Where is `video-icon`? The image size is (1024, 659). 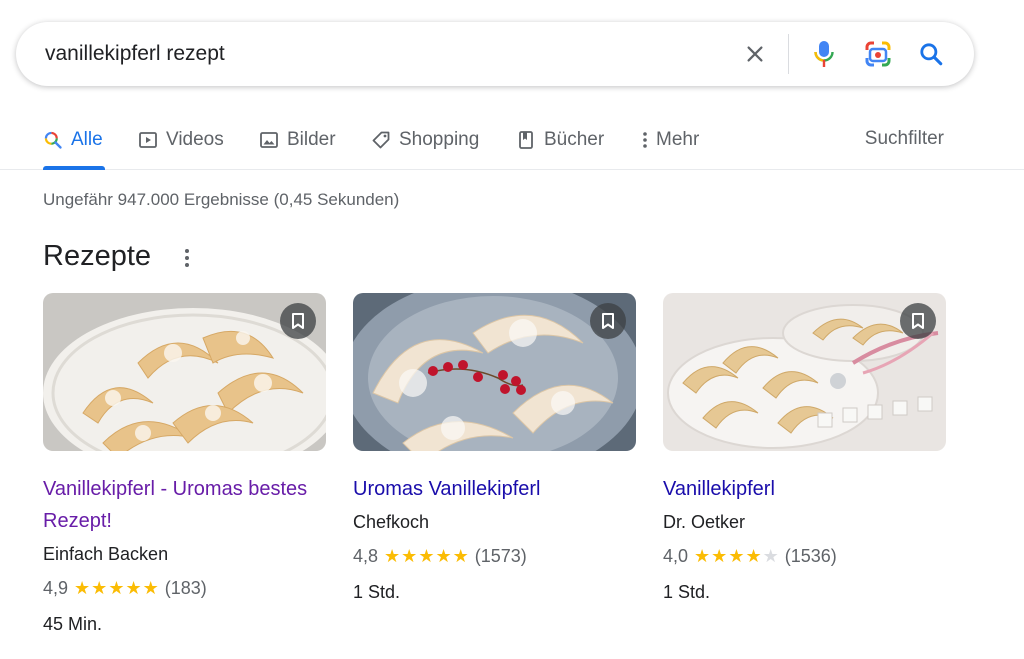 video-icon is located at coordinates (148, 140).